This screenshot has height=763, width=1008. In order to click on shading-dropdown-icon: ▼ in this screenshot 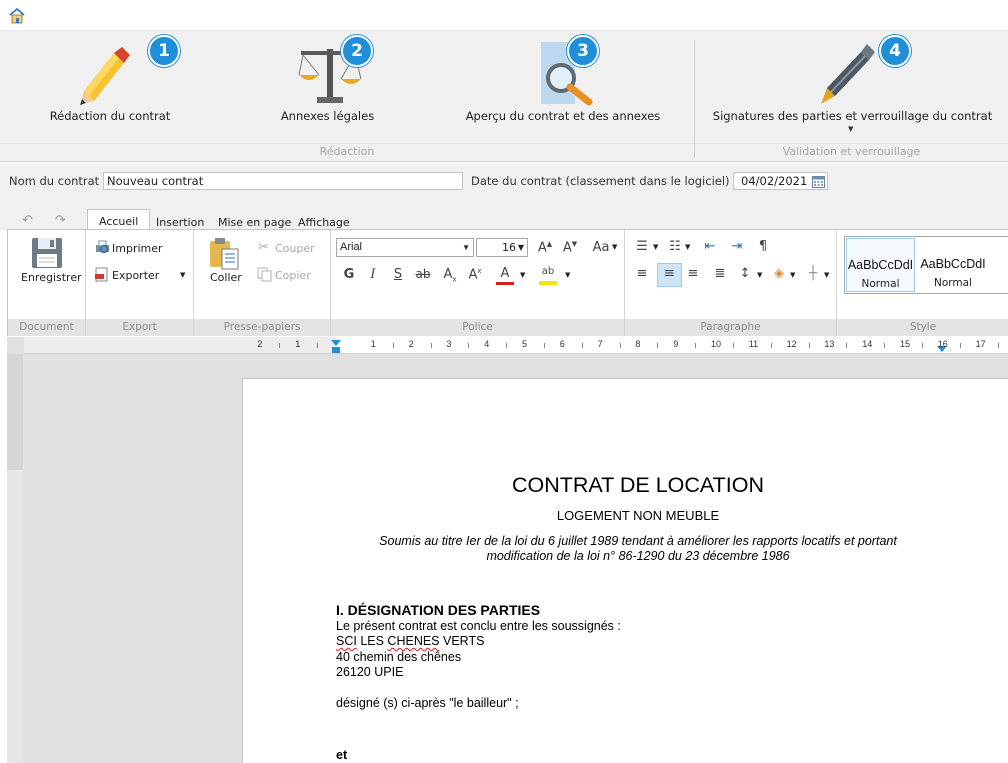, I will do `click(792, 275)`.